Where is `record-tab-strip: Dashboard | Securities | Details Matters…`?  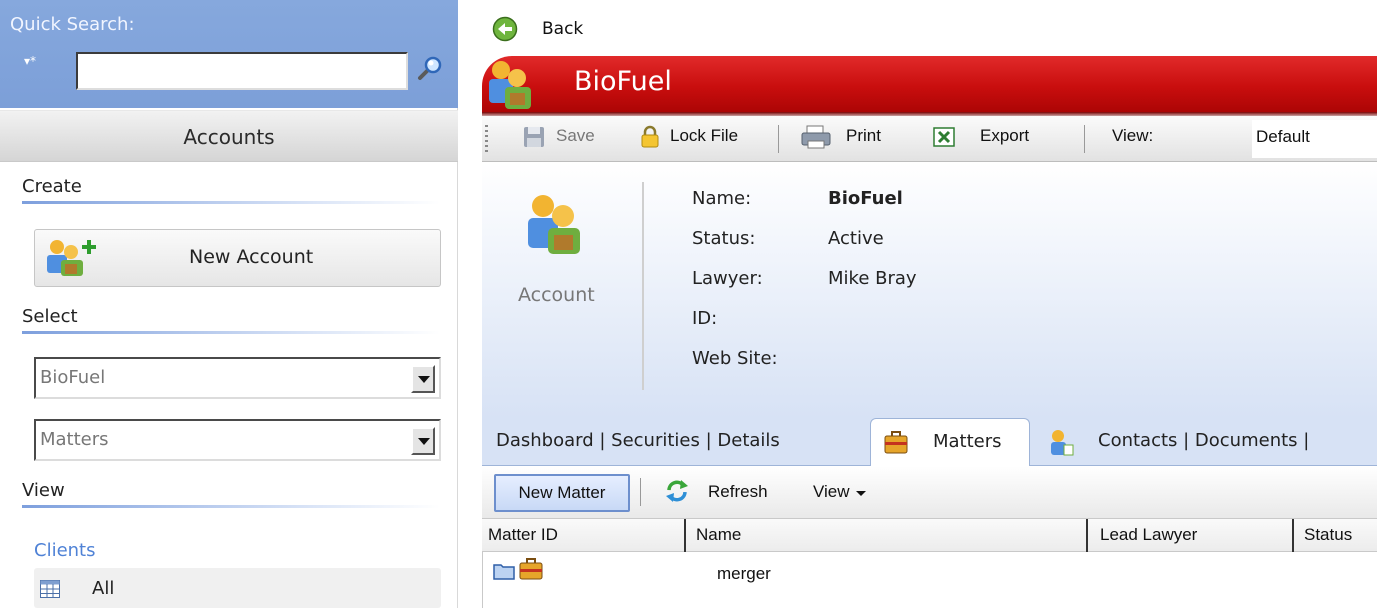 record-tab-strip: Dashboard | Securities | Details Matters… is located at coordinates (929, 442).